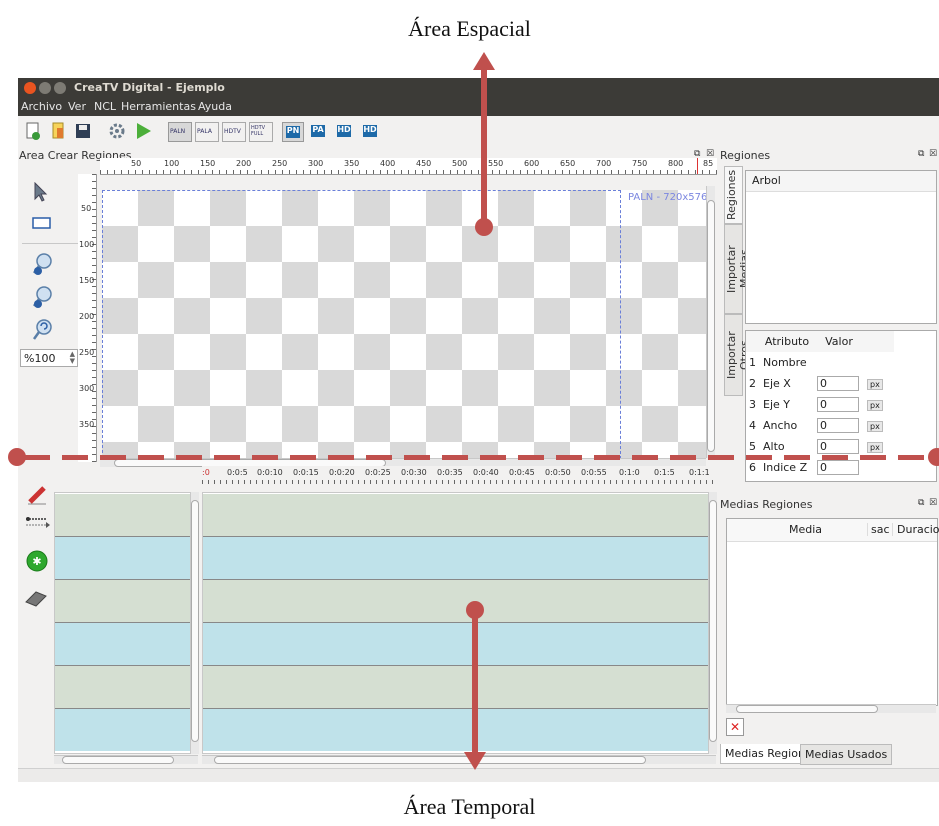 Image resolution: width=939 pixels, height=826 pixels. What do you see at coordinates (664, 472) in the screenshot?
I see `time-tick: 0:1:5` at bounding box center [664, 472].